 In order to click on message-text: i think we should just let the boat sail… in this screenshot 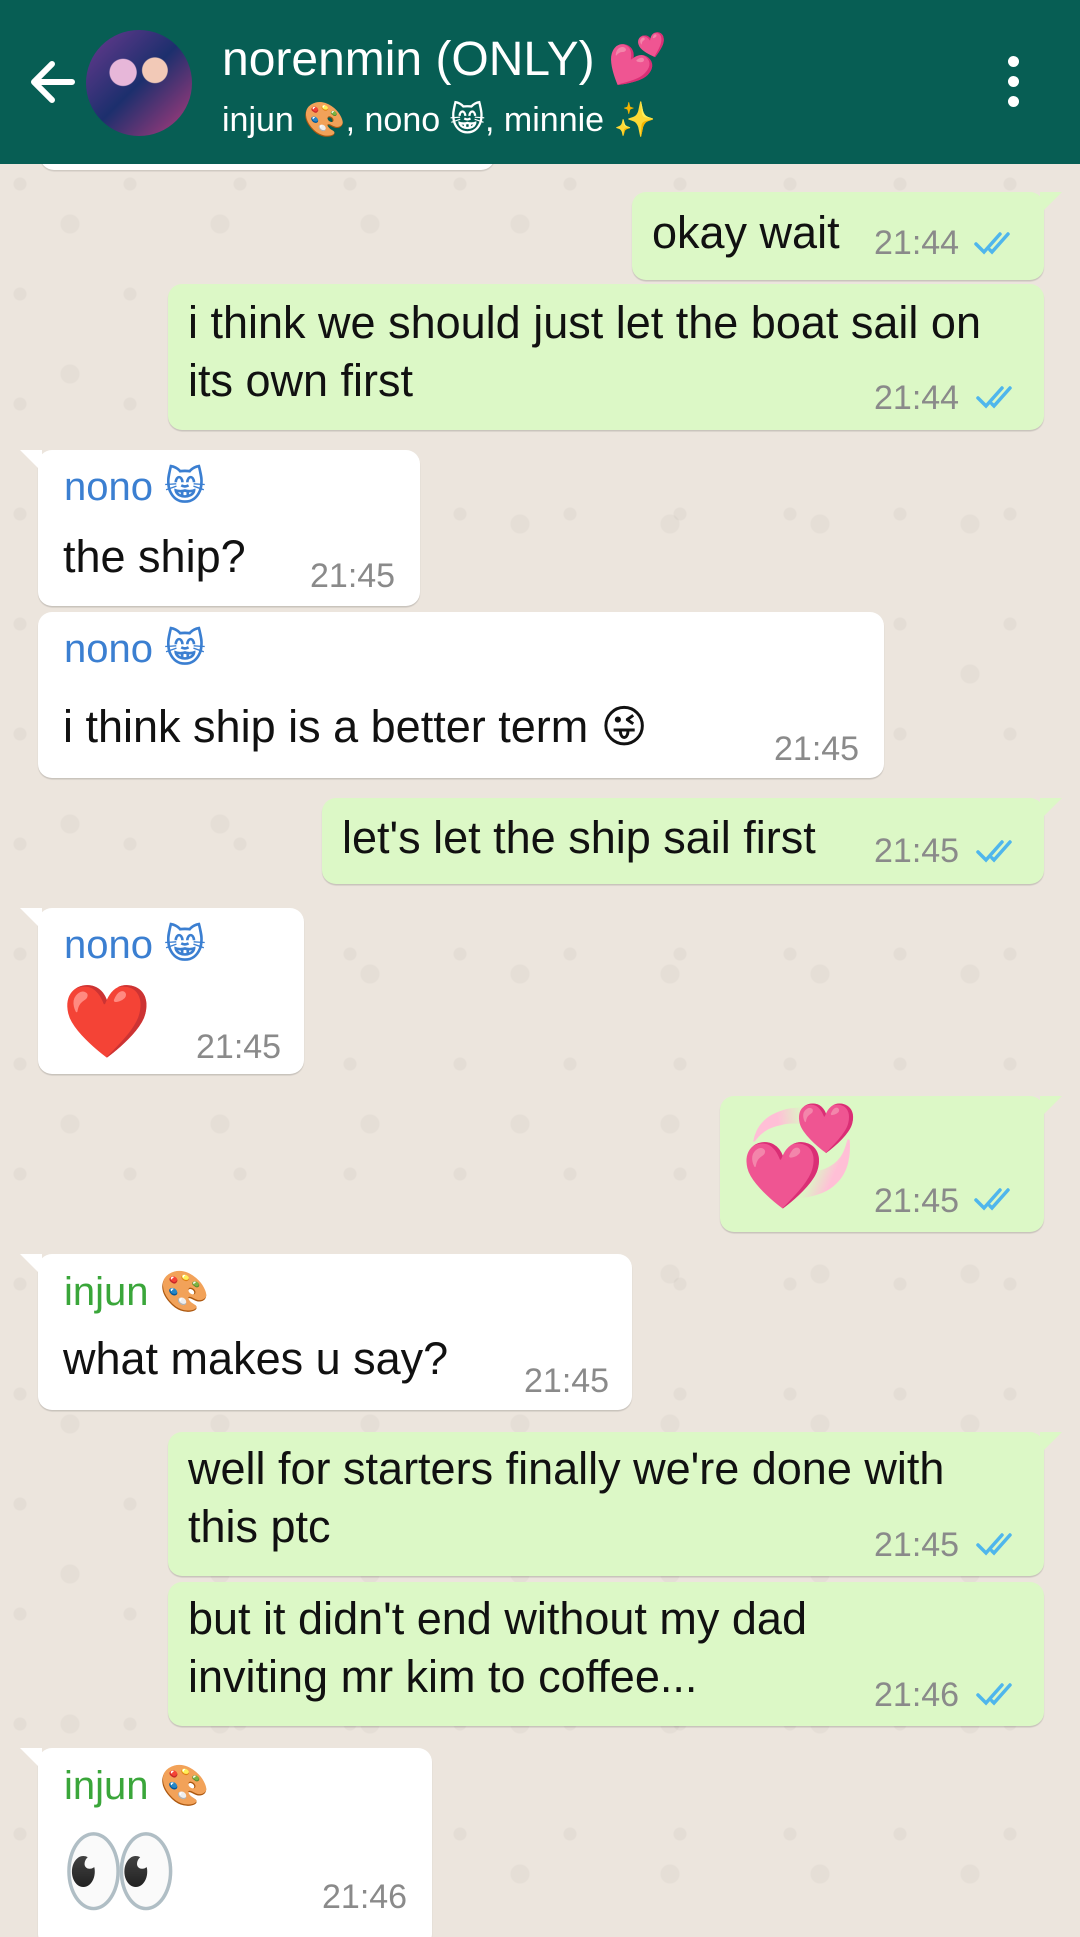, I will do `click(584, 351)`.